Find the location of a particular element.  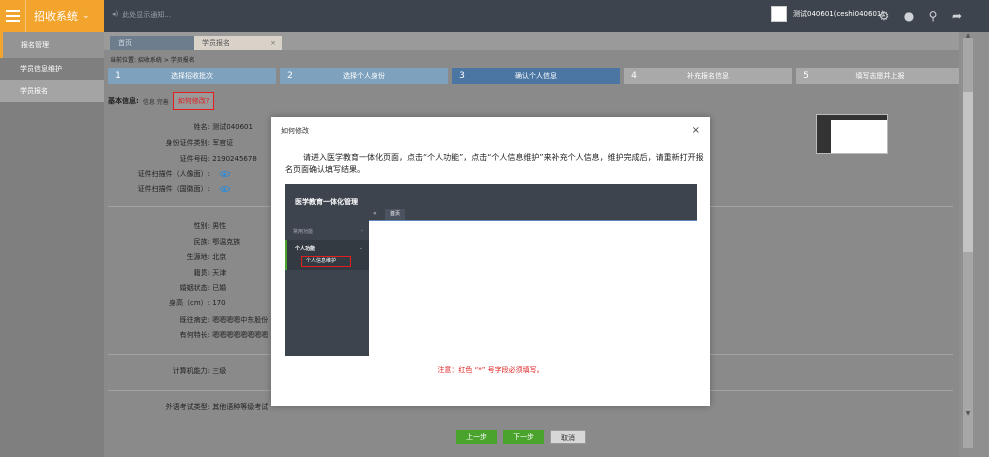

logout-icon: ➦ is located at coordinates (957, 16).